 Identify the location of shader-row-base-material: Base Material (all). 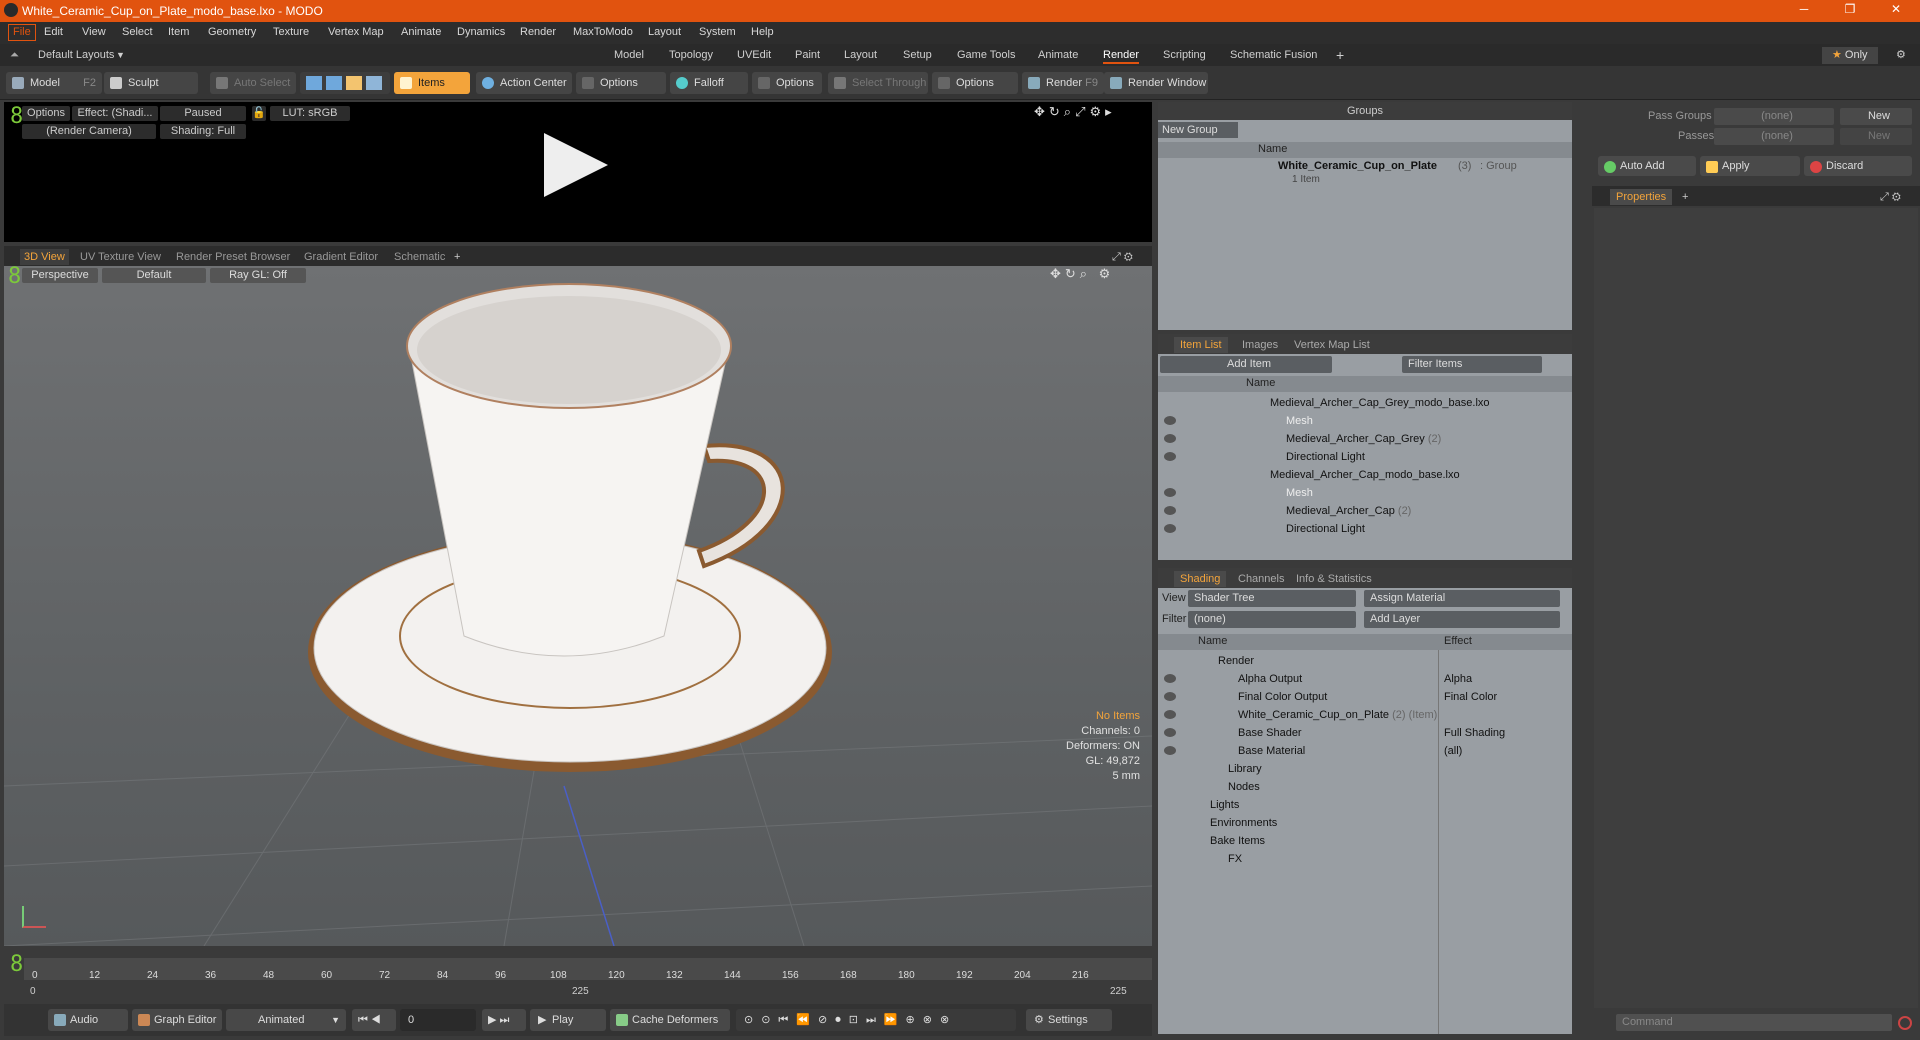
(1365, 751).